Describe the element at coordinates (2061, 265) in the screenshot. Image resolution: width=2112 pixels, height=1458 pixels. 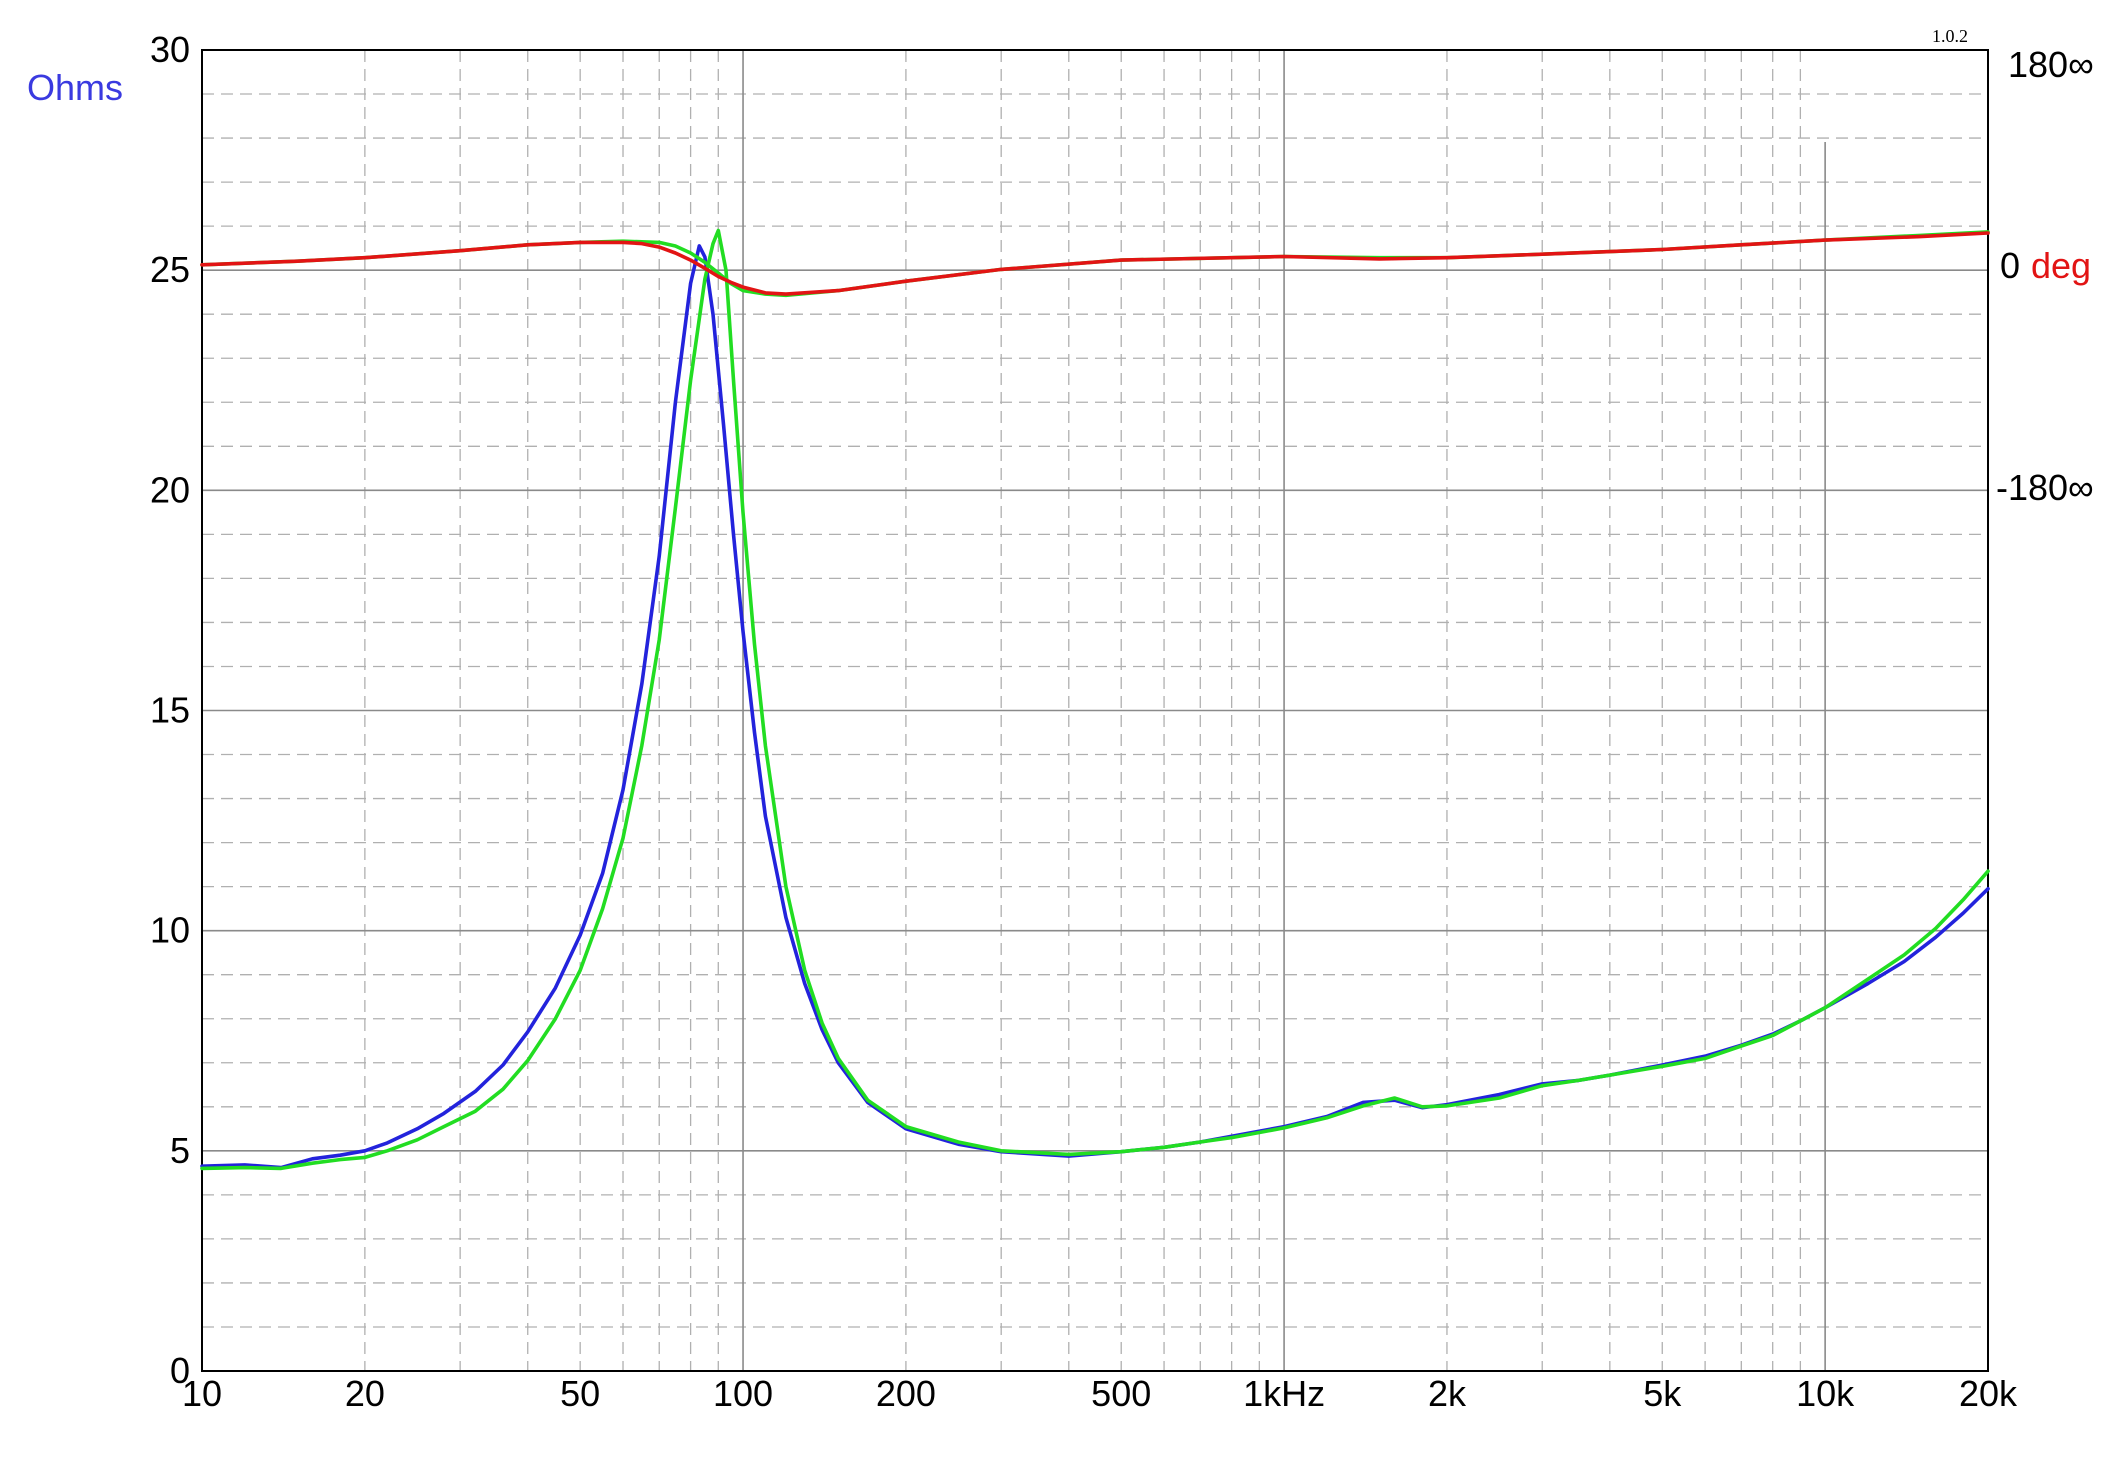
I see `phase-unit-label: deg` at that location.